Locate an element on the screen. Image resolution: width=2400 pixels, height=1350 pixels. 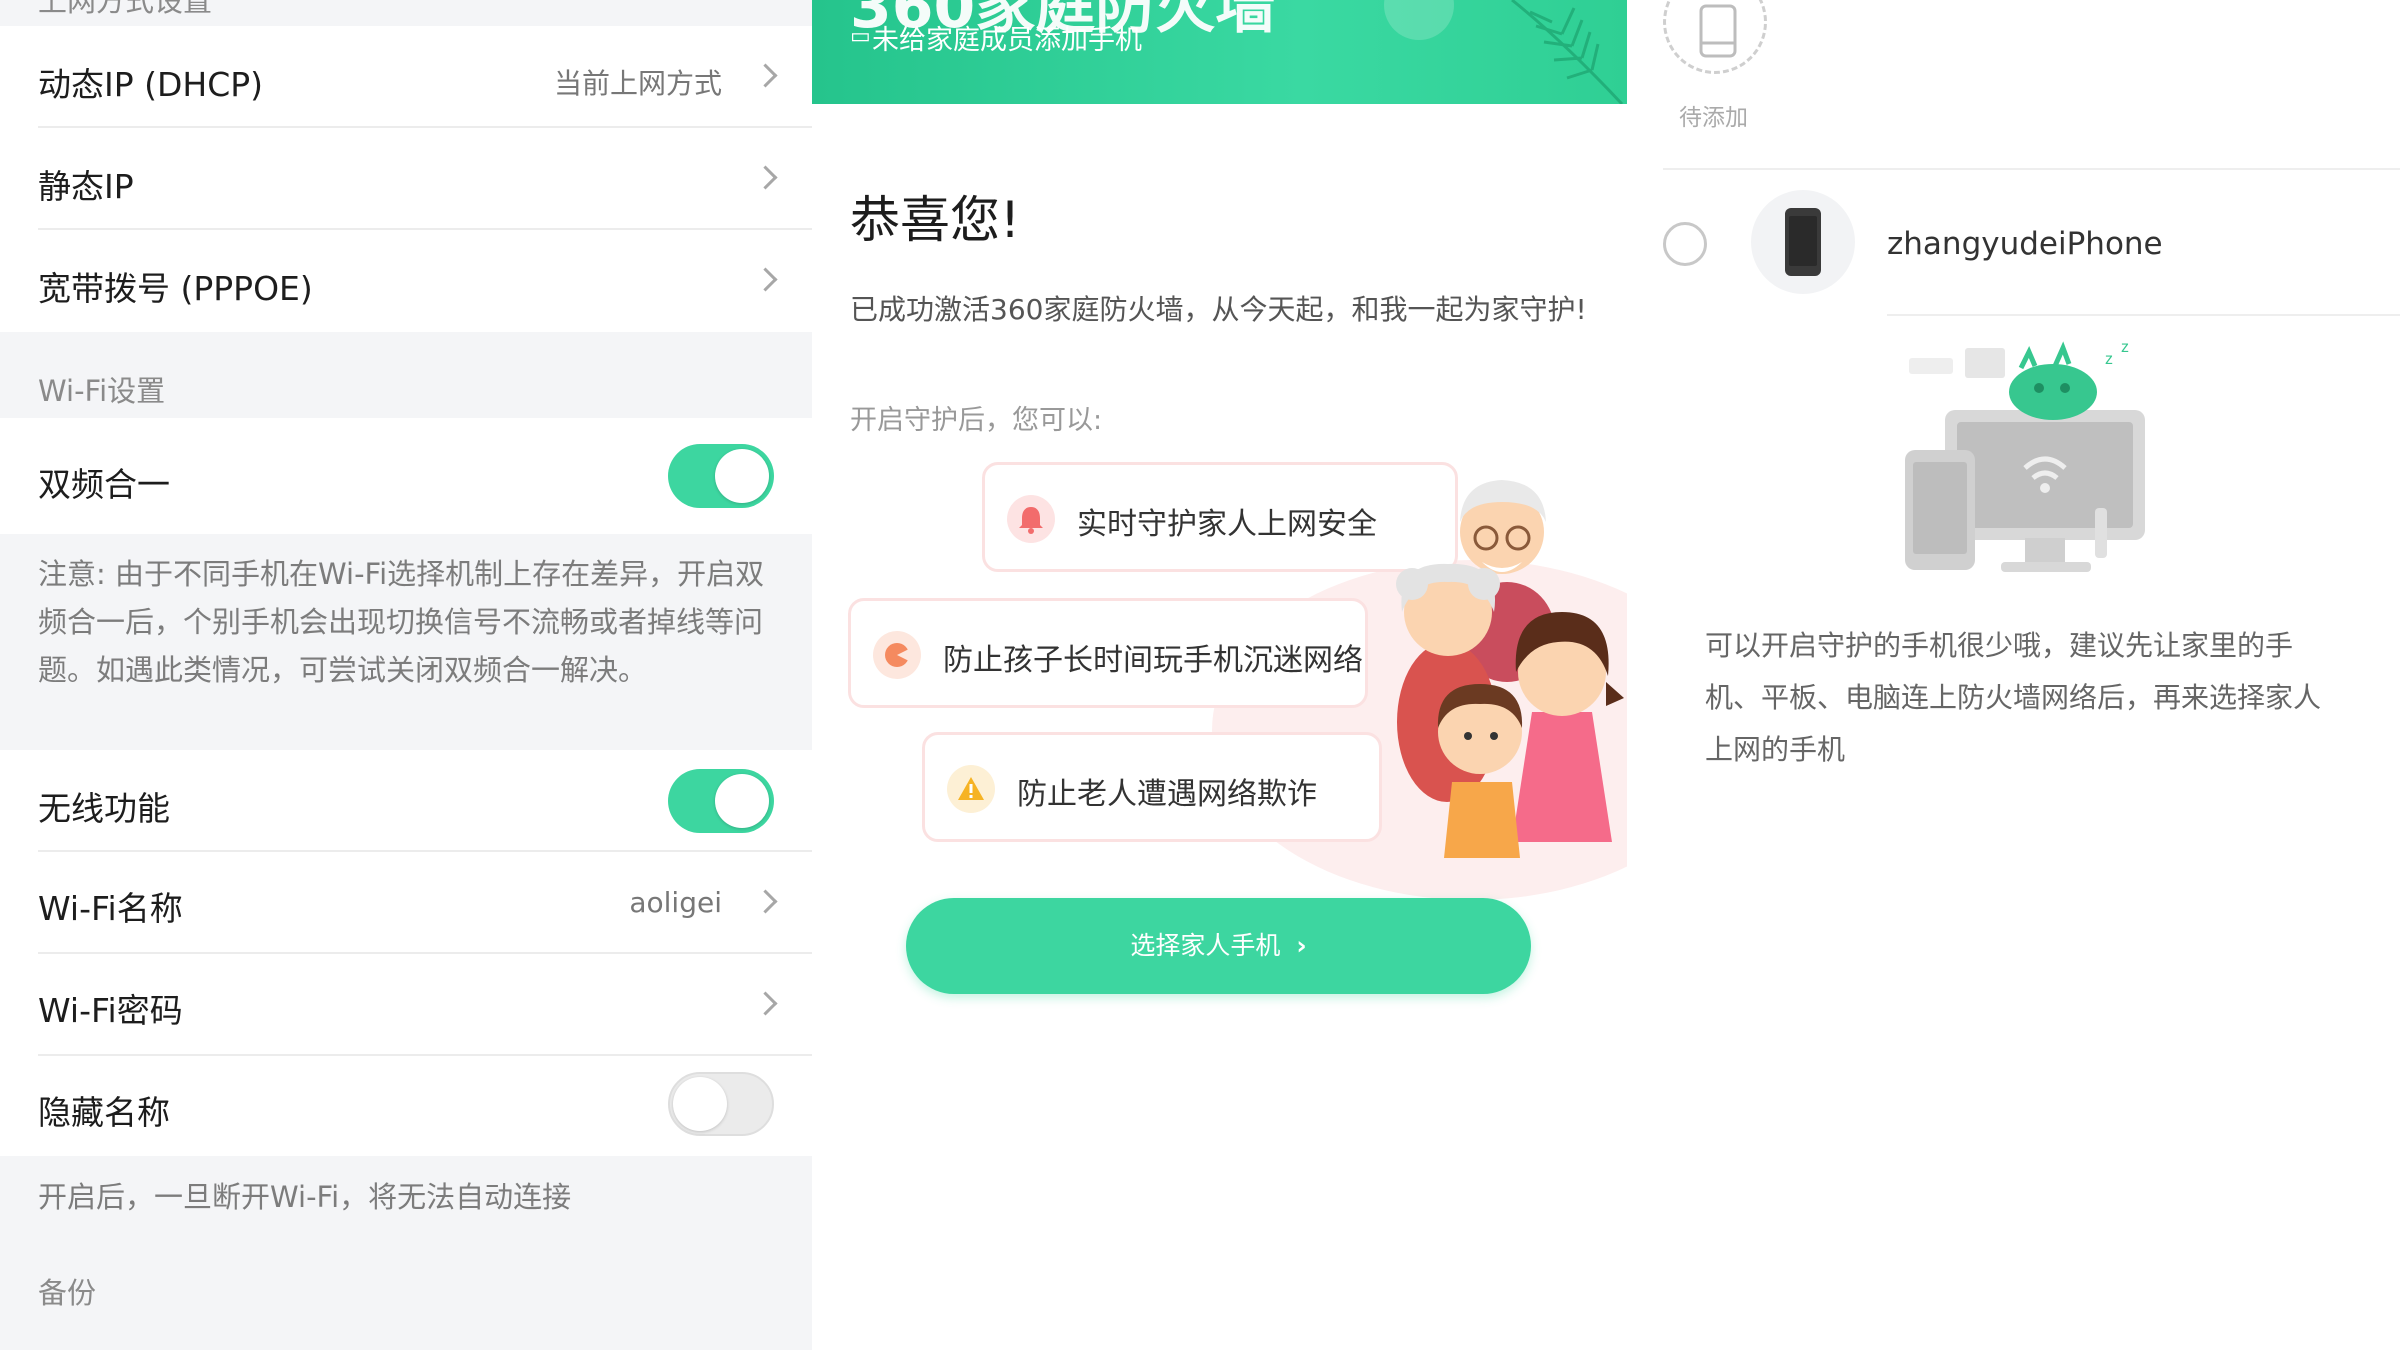
feature-card-children: 防止孩子长时间玩手机沉迷网络 is located at coordinates (1108, 653).